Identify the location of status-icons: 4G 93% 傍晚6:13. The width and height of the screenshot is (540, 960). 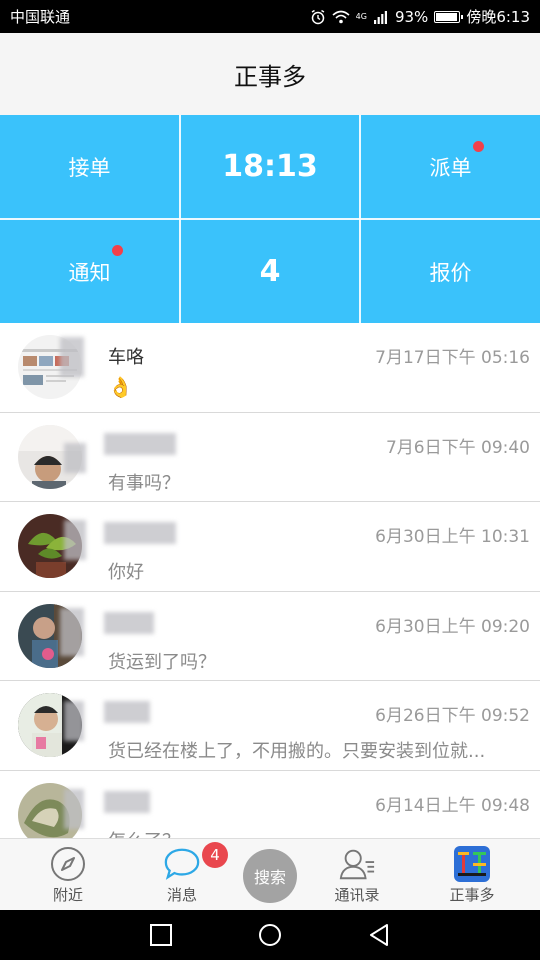
(420, 16).